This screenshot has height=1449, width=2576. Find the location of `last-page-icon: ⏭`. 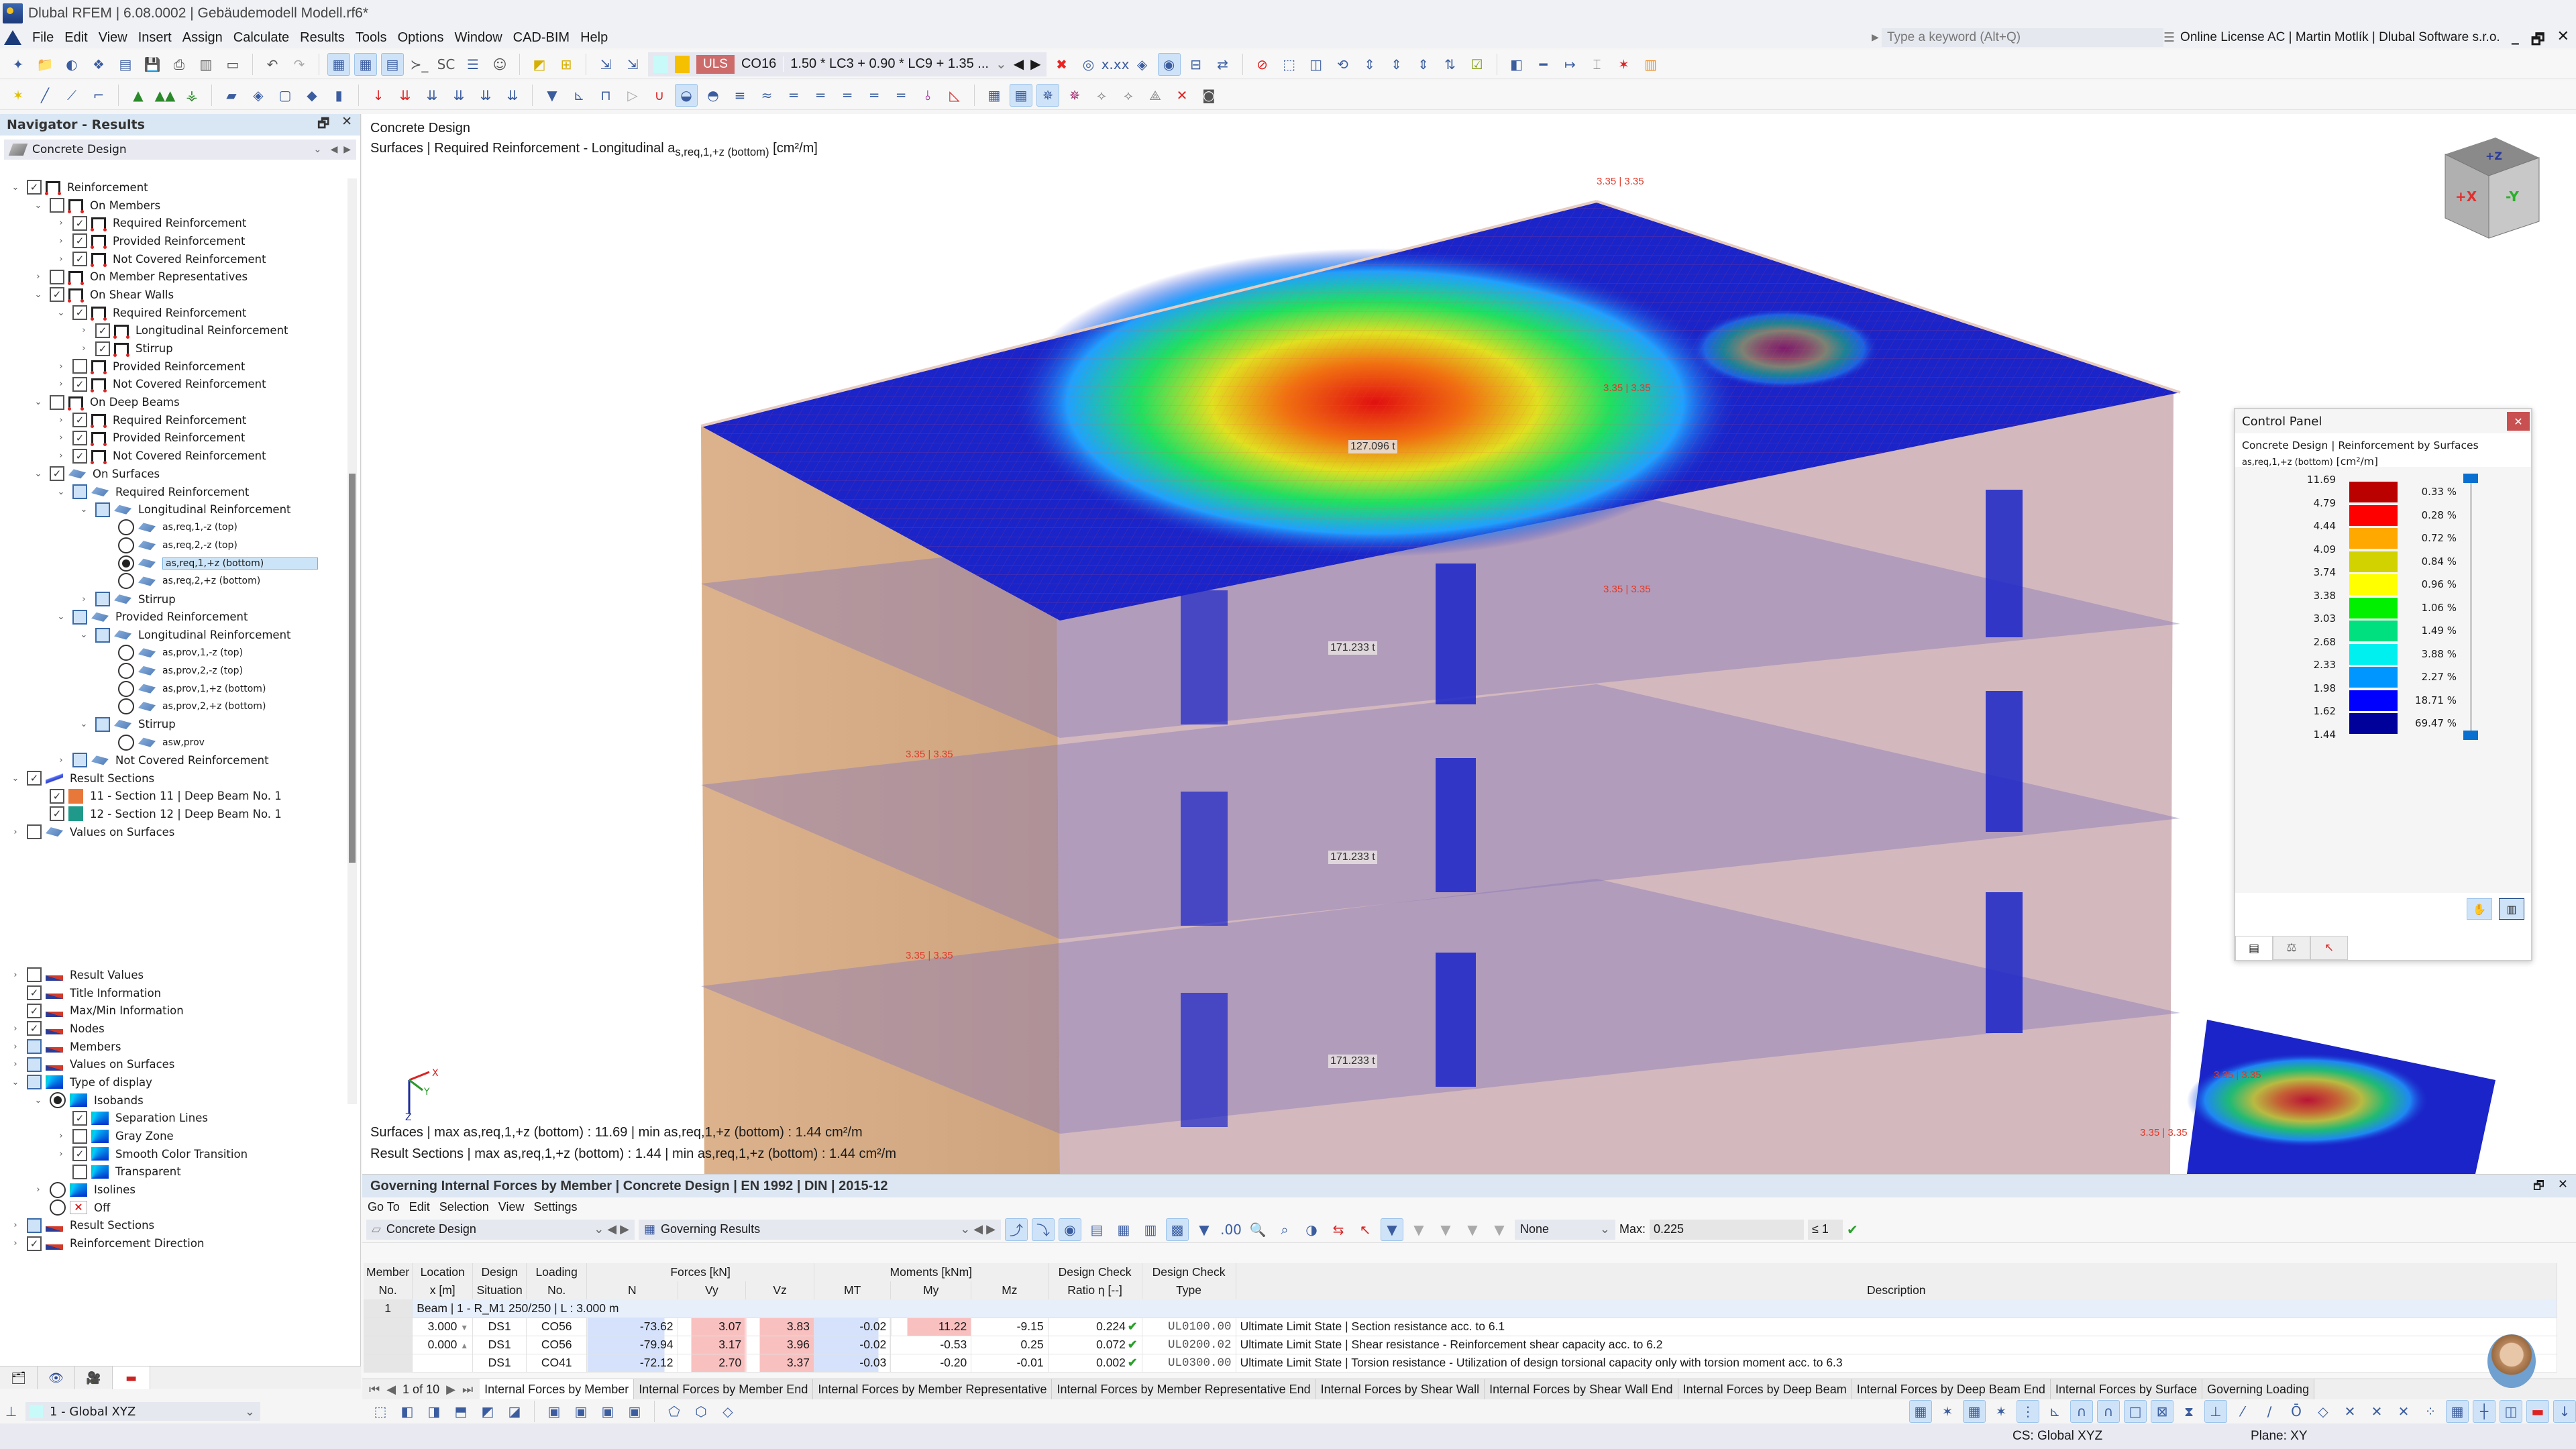

last-page-icon: ⏭ is located at coordinates (467, 1390).